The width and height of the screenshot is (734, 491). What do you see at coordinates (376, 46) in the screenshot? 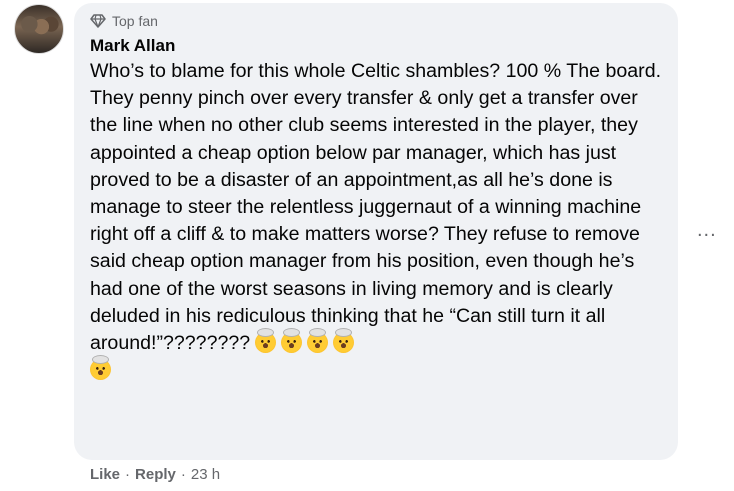
I see `author-name: Mark Allan` at bounding box center [376, 46].